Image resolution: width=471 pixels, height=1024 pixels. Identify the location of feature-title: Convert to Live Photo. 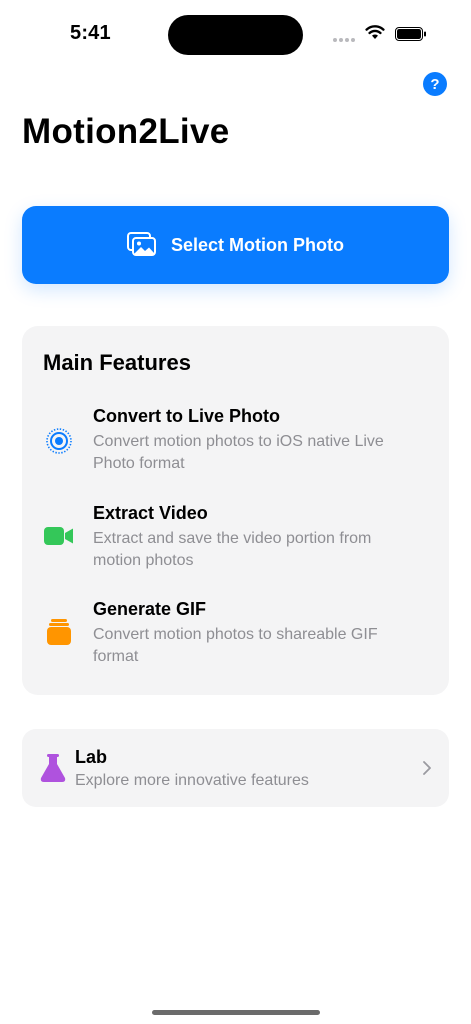
(187, 416).